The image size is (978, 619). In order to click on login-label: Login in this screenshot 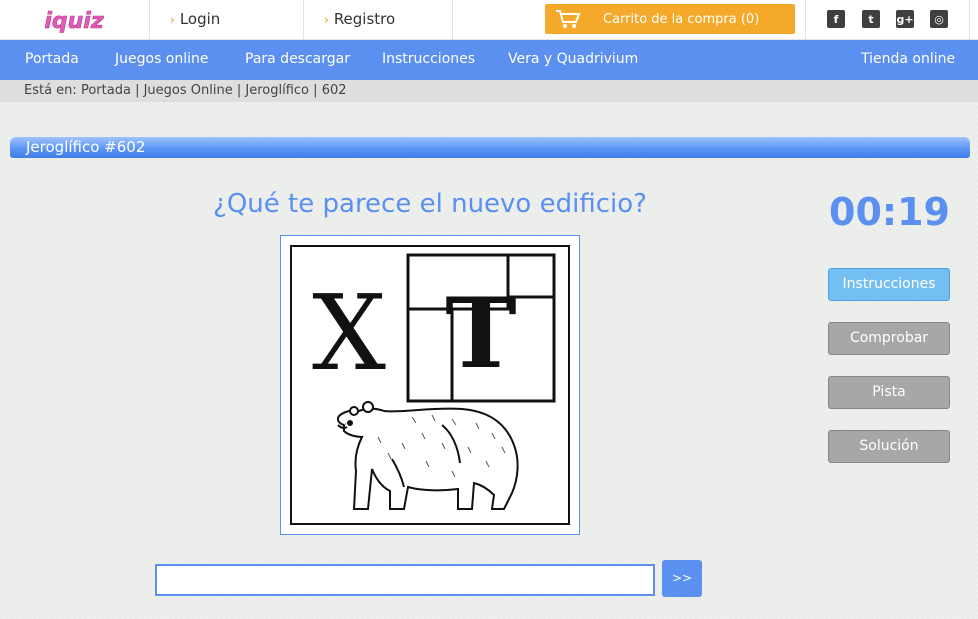, I will do `click(200, 19)`.